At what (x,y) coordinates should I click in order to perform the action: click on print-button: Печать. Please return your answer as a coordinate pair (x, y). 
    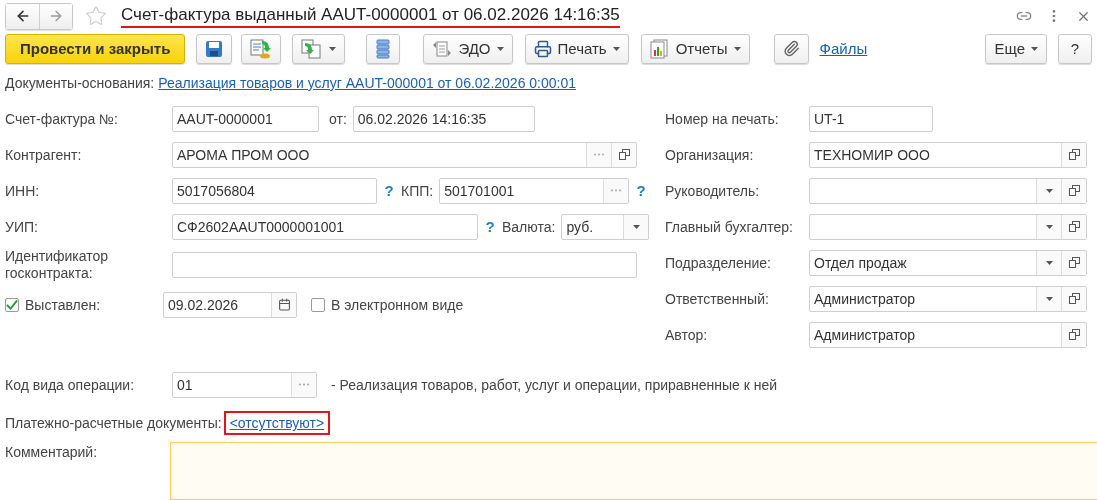
    Looking at the image, I should click on (576, 48).